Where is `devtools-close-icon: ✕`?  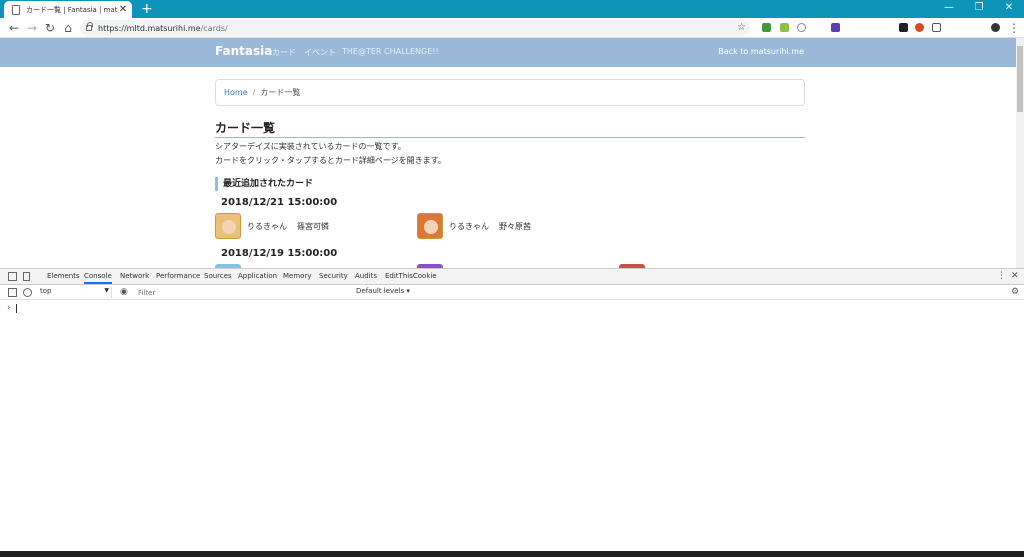
devtools-close-icon: ✕ is located at coordinates (1015, 276).